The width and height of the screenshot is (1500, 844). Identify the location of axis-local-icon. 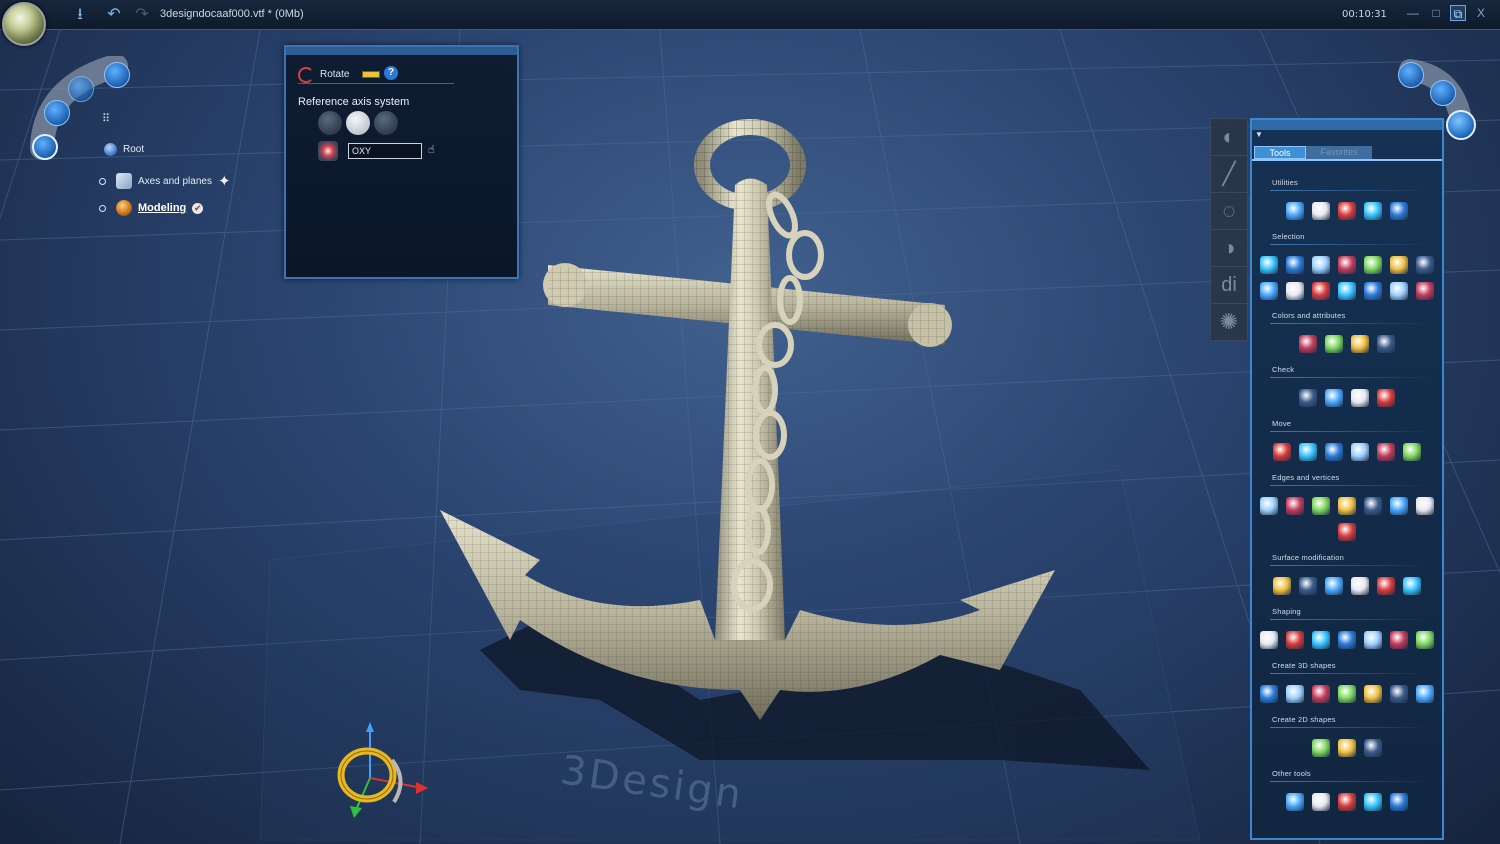
(386, 123).